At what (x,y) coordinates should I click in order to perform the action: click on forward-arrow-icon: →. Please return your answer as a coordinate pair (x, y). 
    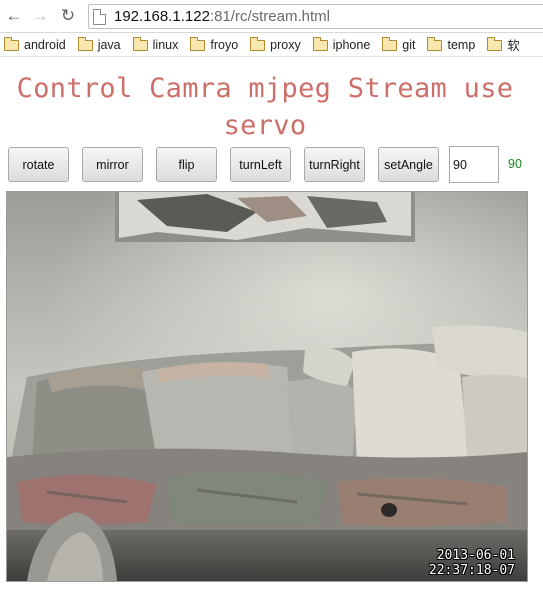
    Looking at the image, I should click on (40, 16).